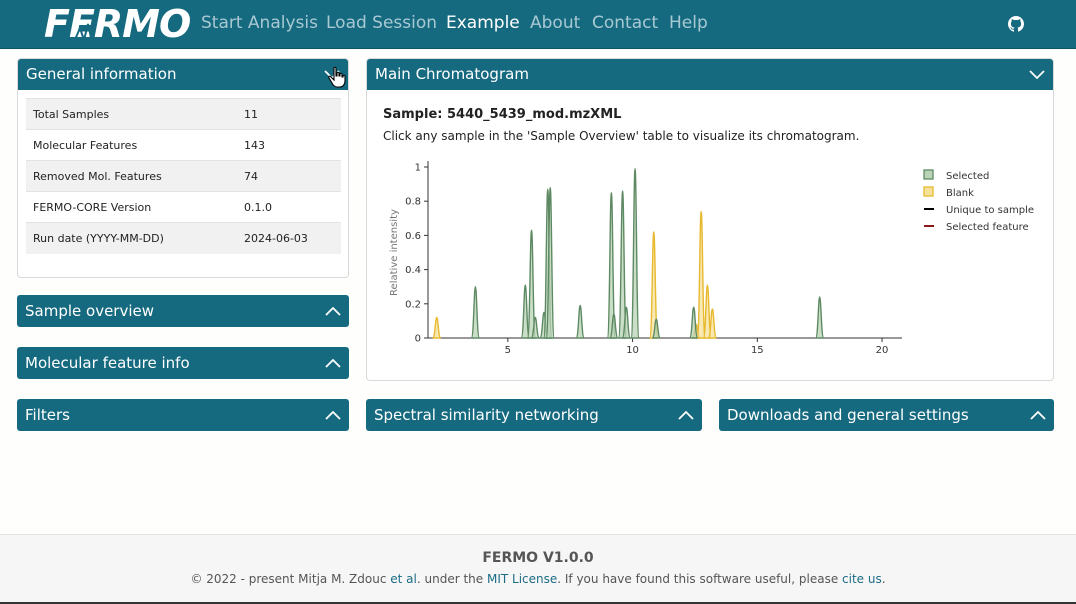  What do you see at coordinates (757, 350) in the screenshot?
I see `x-tick-label: 15` at bounding box center [757, 350].